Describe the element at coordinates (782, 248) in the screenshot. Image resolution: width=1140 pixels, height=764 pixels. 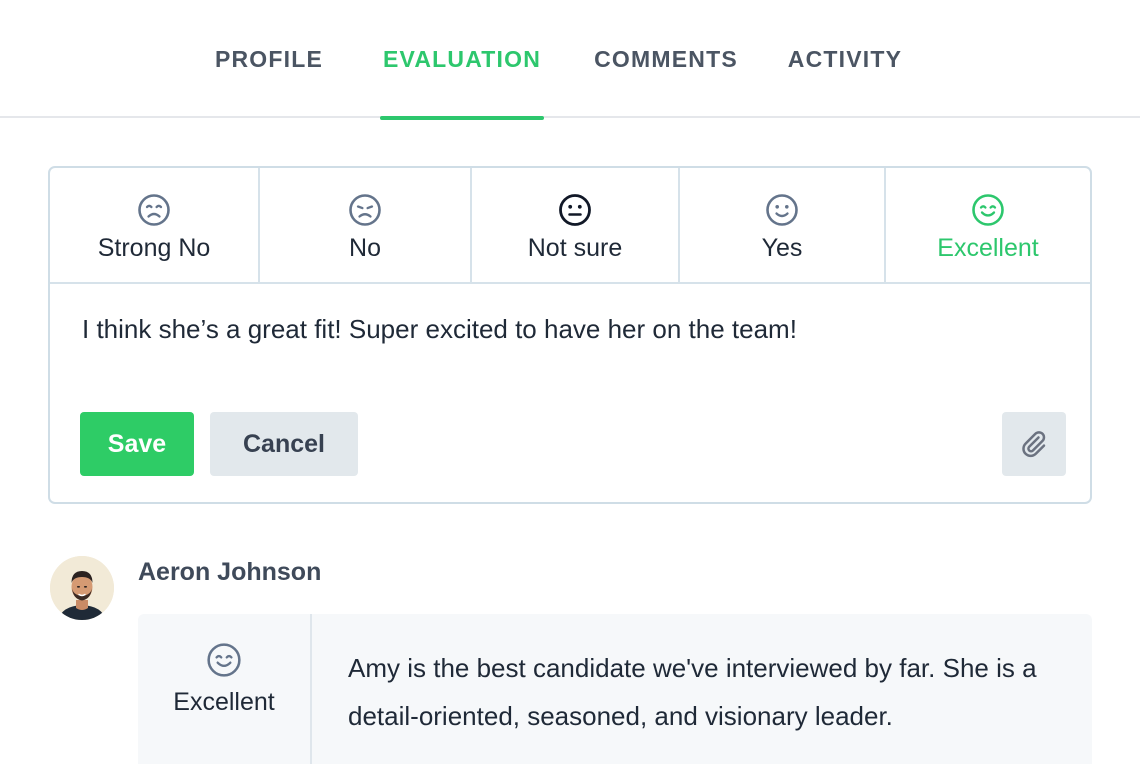
I see `rating-label: Yes` at that location.